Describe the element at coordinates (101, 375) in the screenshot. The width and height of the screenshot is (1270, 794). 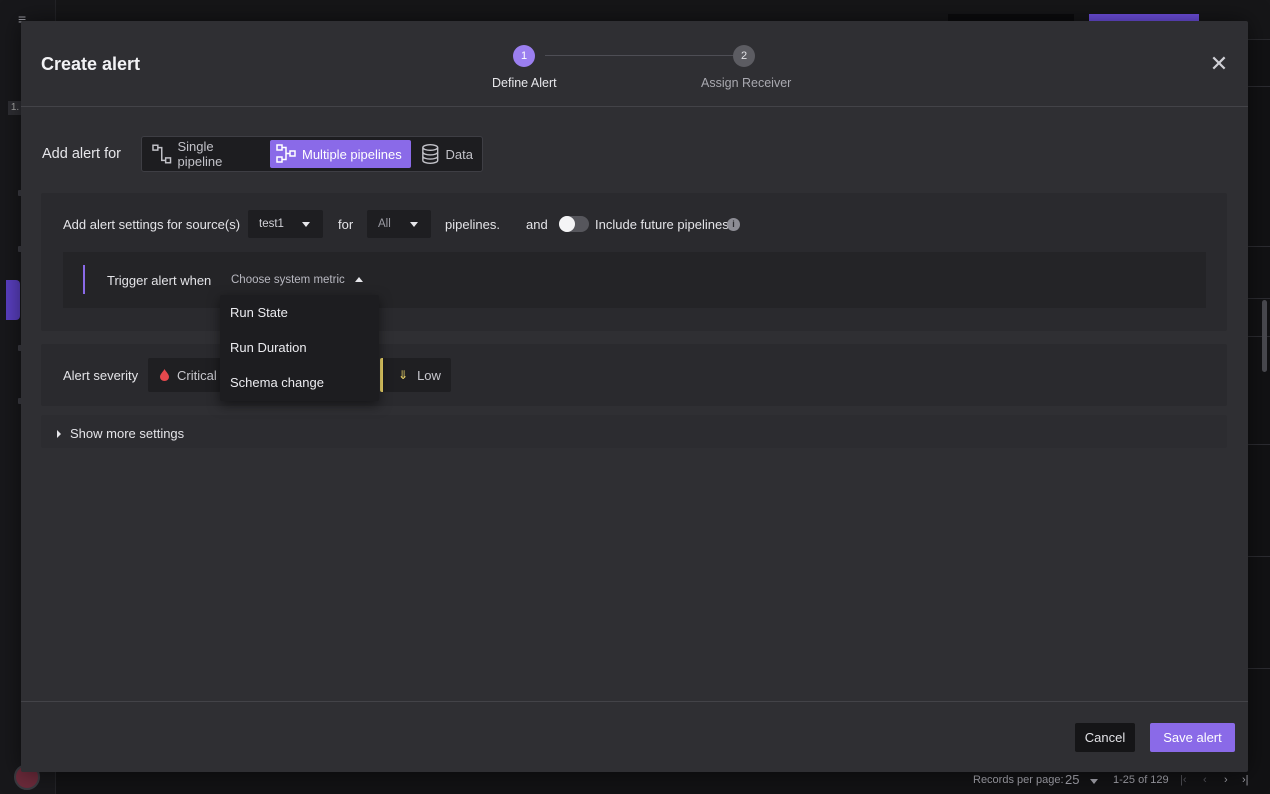
I see `alert-severity-label: Alert severity` at that location.